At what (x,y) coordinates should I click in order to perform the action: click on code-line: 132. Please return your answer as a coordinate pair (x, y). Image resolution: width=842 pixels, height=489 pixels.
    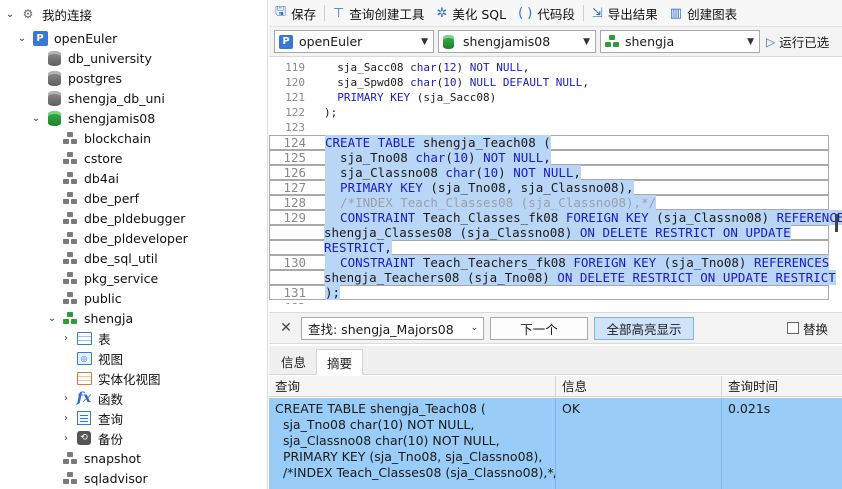
    Looking at the image, I should click on (549, 302).